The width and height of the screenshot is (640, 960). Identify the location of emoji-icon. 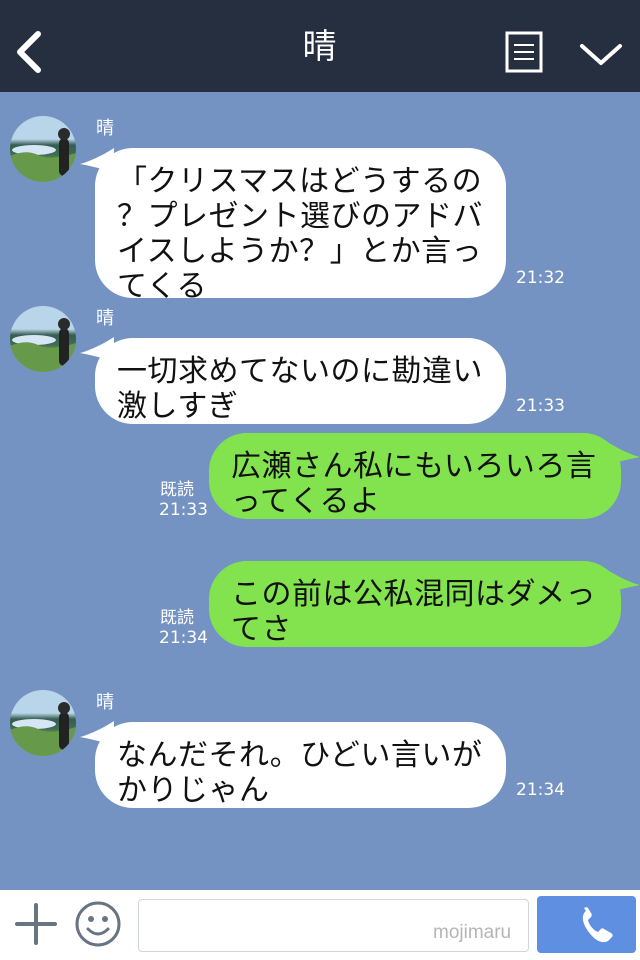
(98, 924).